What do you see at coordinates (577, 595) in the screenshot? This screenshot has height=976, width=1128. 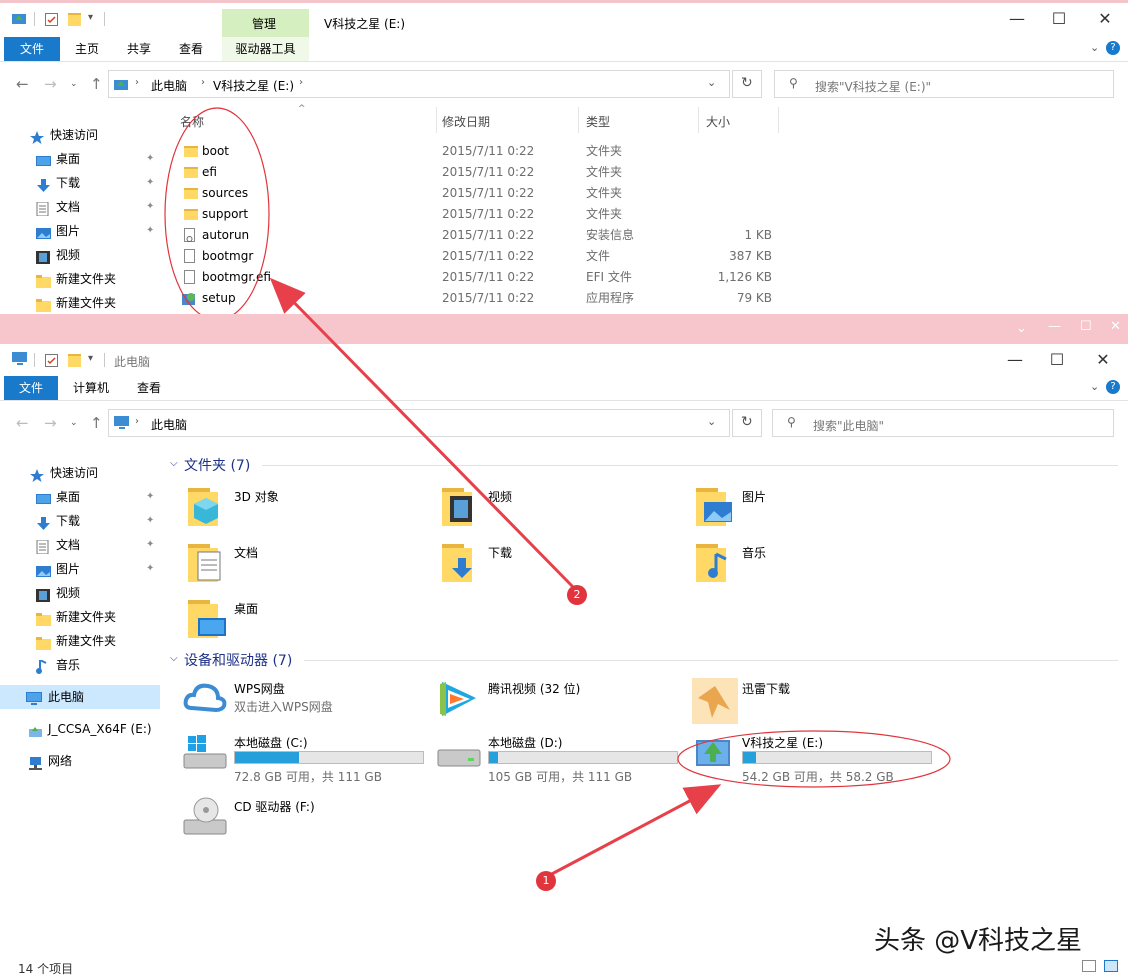 I see `annotation-badge-2: 2` at bounding box center [577, 595].